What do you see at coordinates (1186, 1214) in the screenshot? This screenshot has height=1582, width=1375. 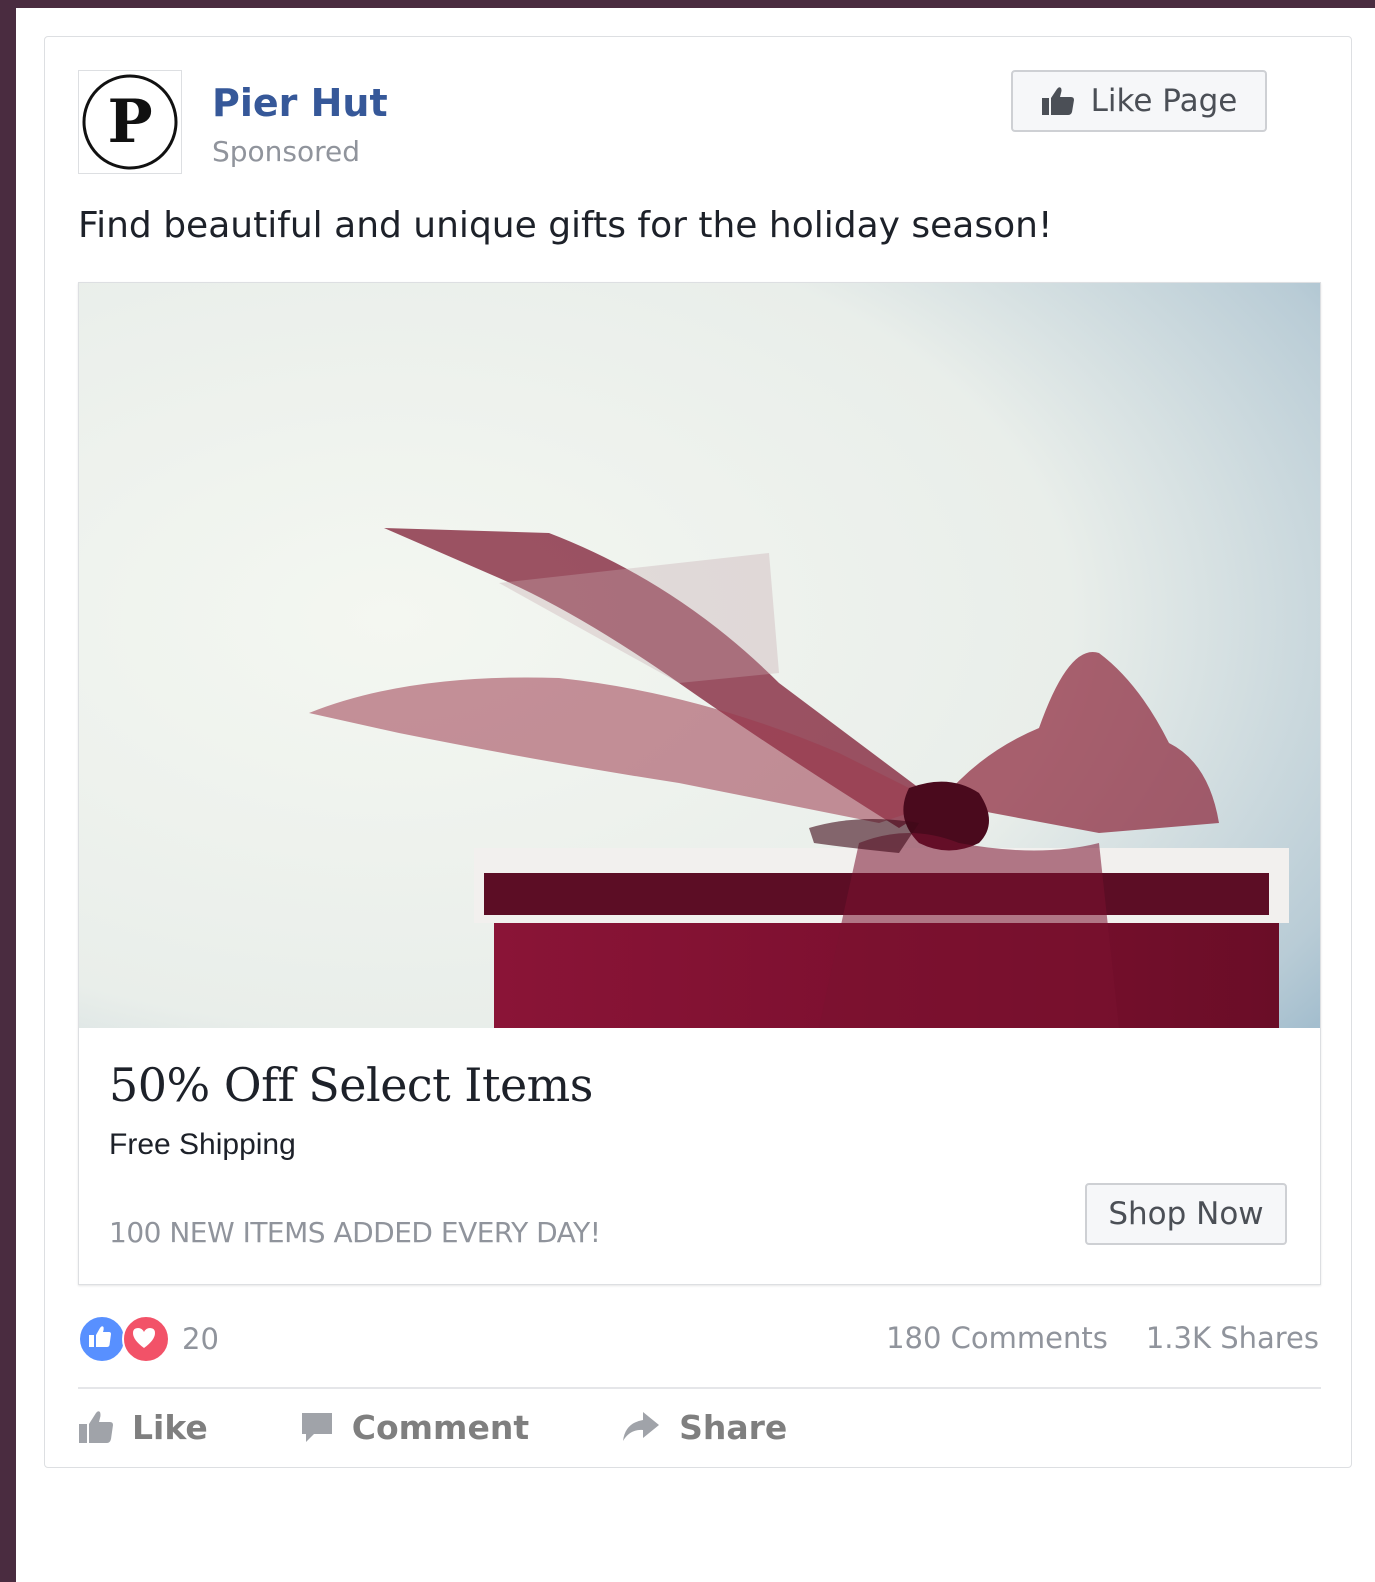 I see `shop-now-button: Shop Now` at bounding box center [1186, 1214].